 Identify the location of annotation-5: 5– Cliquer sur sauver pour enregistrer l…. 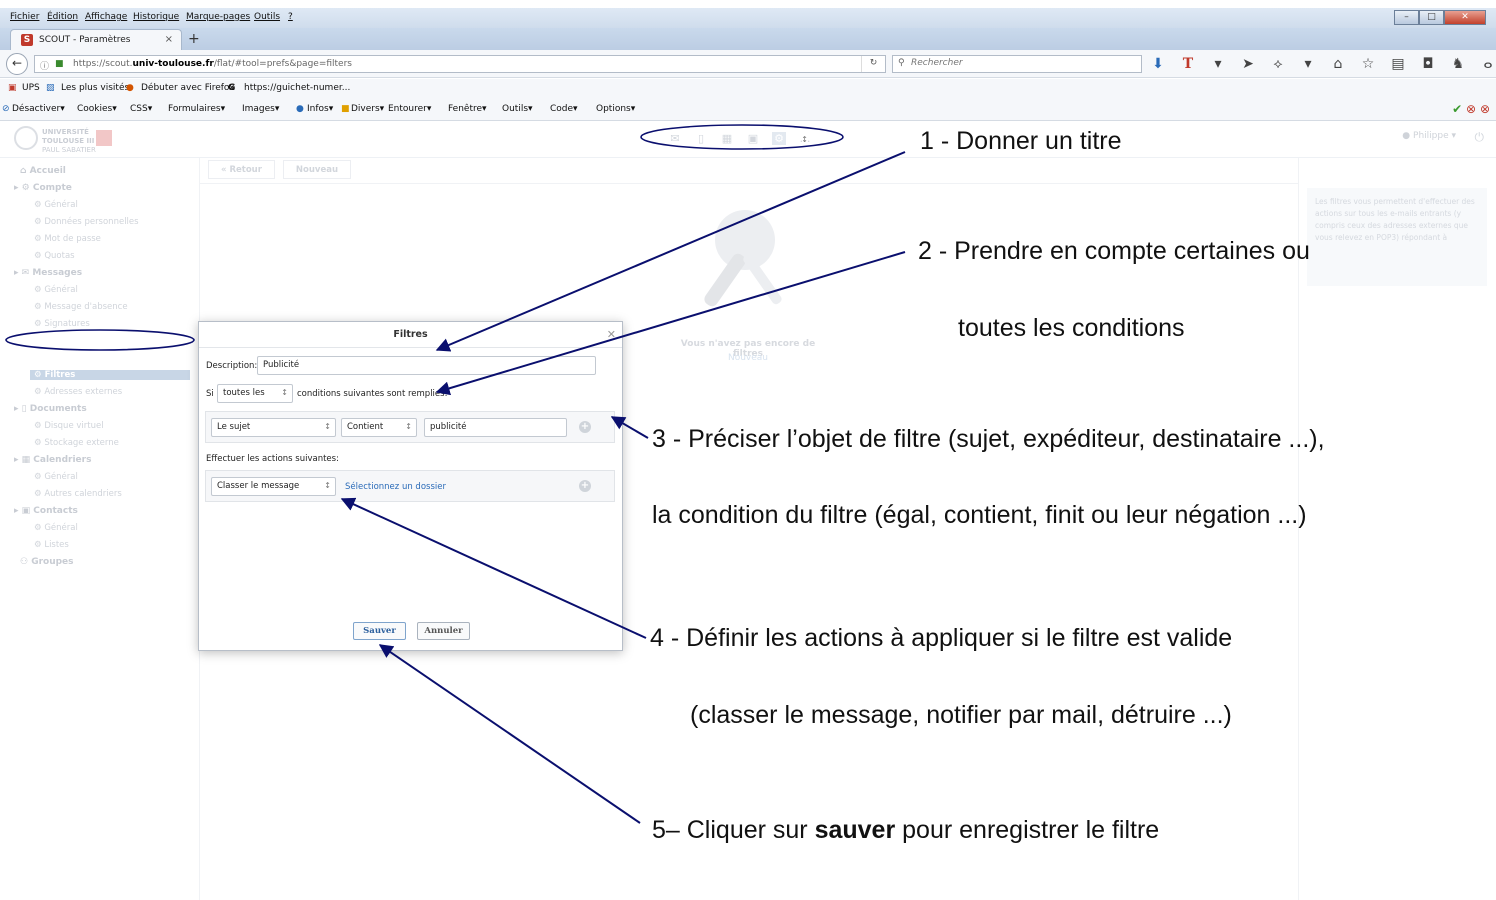
(905, 830).